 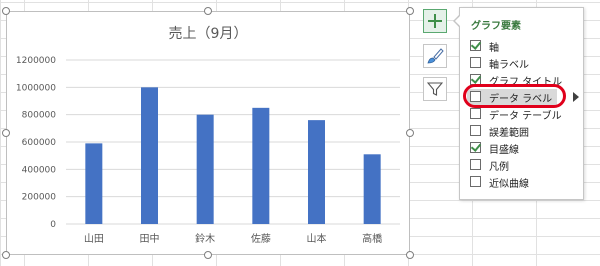 What do you see at coordinates (525, 46) in the screenshot?
I see `element-item-axes: 軸` at bounding box center [525, 46].